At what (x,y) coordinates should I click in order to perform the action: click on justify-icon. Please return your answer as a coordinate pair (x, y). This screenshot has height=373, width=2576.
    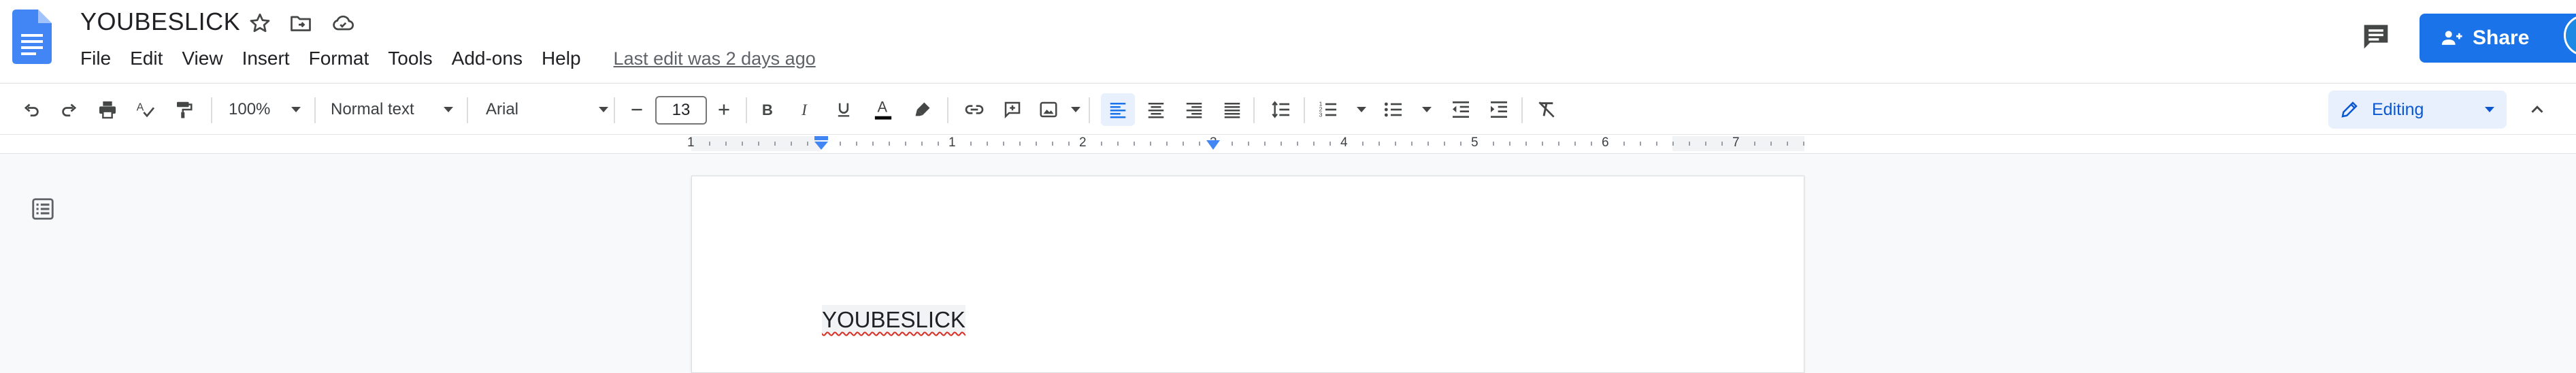
    Looking at the image, I should click on (1232, 110).